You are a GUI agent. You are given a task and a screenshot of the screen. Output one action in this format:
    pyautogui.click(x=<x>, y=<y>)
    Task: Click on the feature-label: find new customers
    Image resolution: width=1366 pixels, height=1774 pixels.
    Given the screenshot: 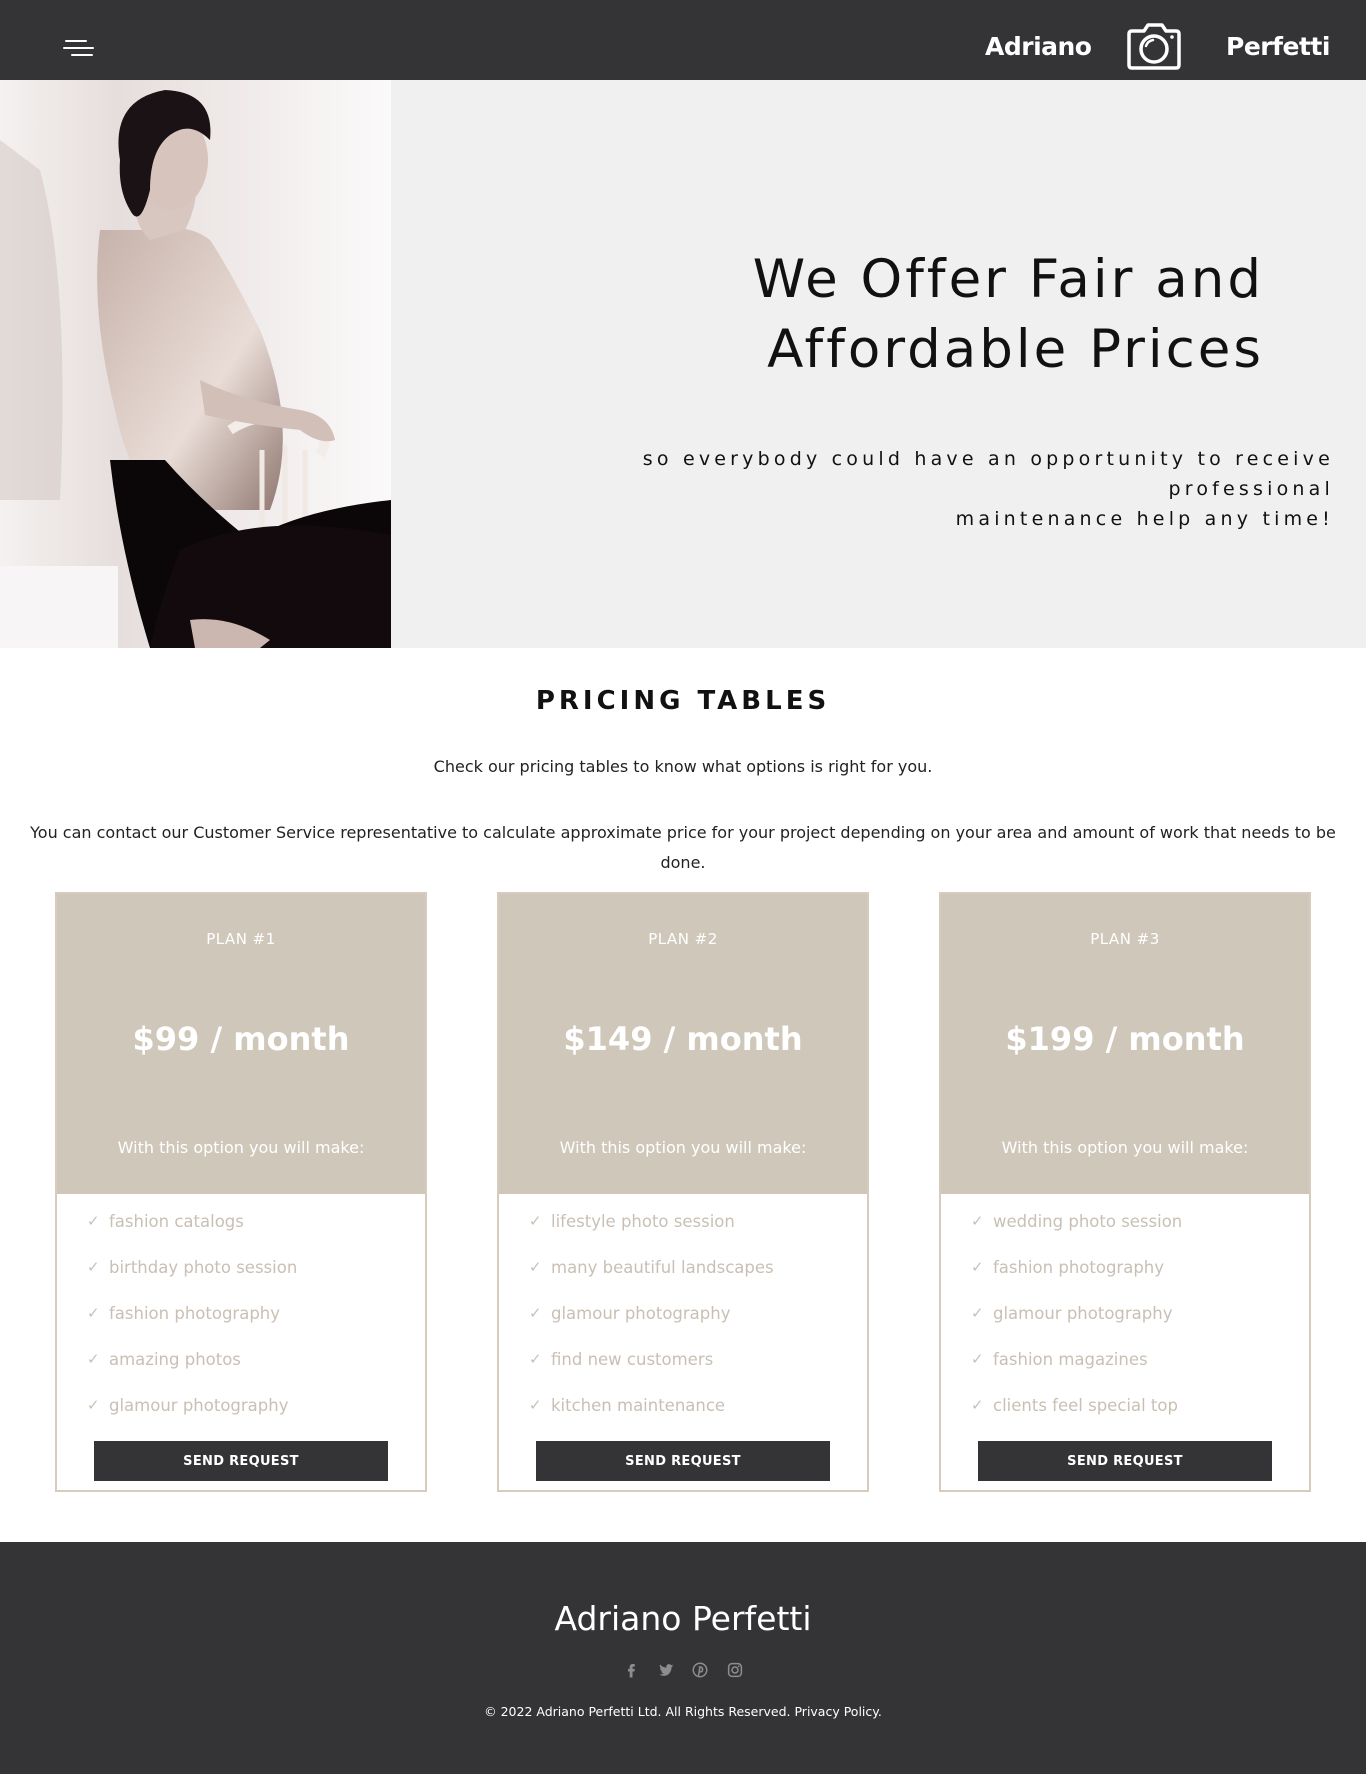 What is the action you would take?
    pyautogui.click(x=632, y=1359)
    